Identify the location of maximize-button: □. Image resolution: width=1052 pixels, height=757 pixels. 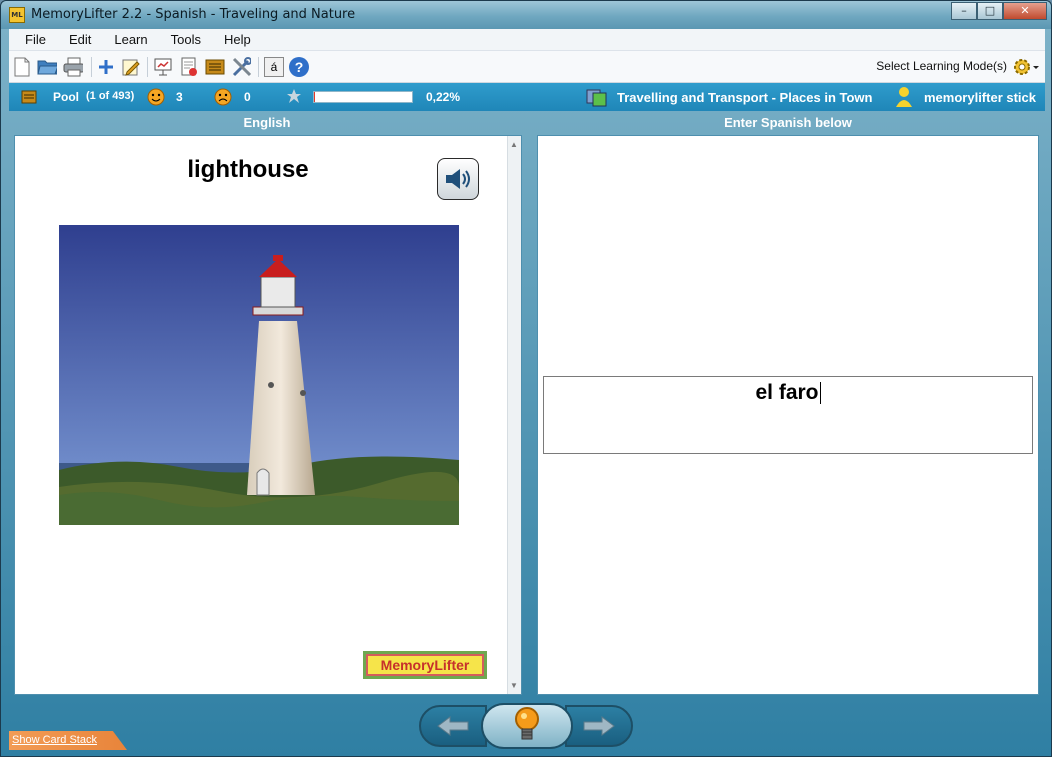
(990, 11).